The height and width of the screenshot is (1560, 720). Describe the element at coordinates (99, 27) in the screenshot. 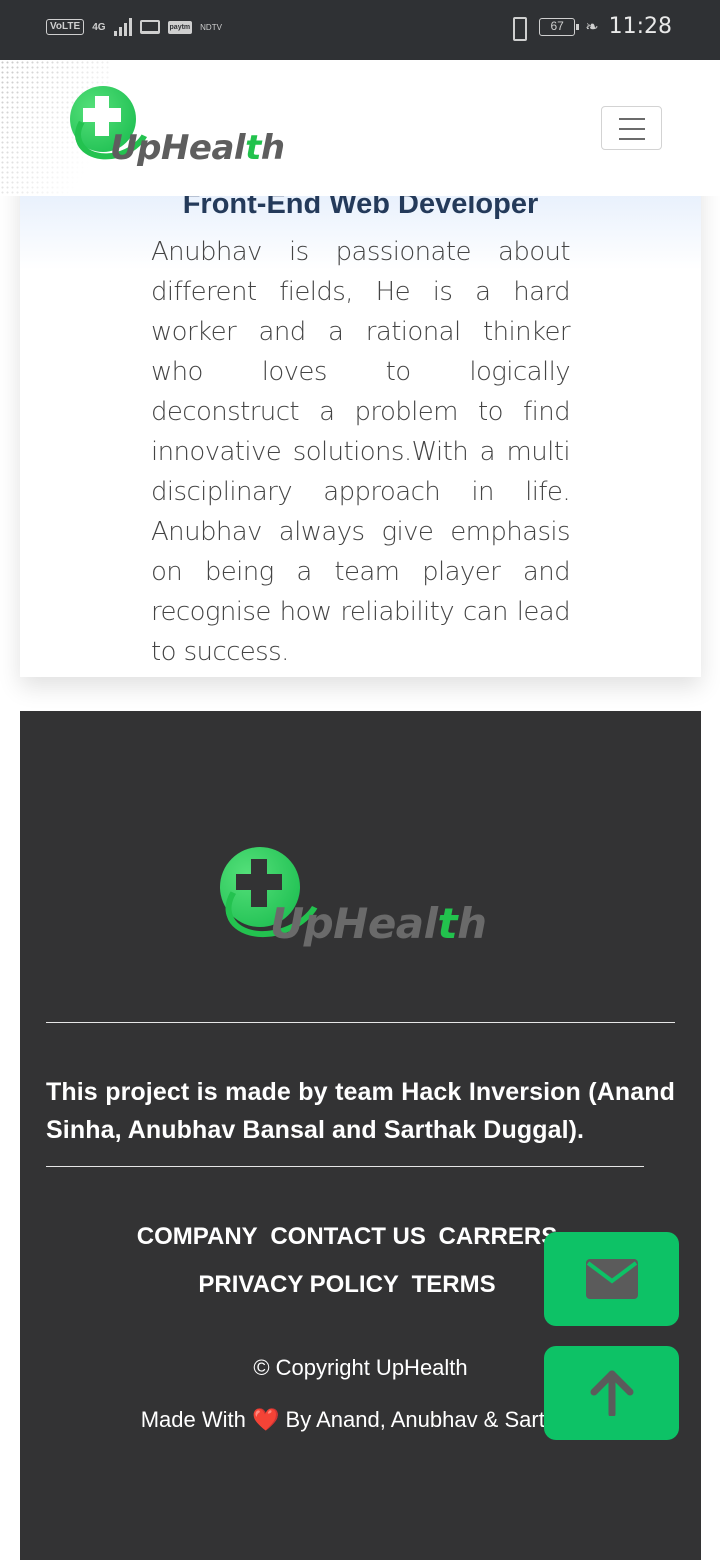

I see `network-type: 4G` at that location.